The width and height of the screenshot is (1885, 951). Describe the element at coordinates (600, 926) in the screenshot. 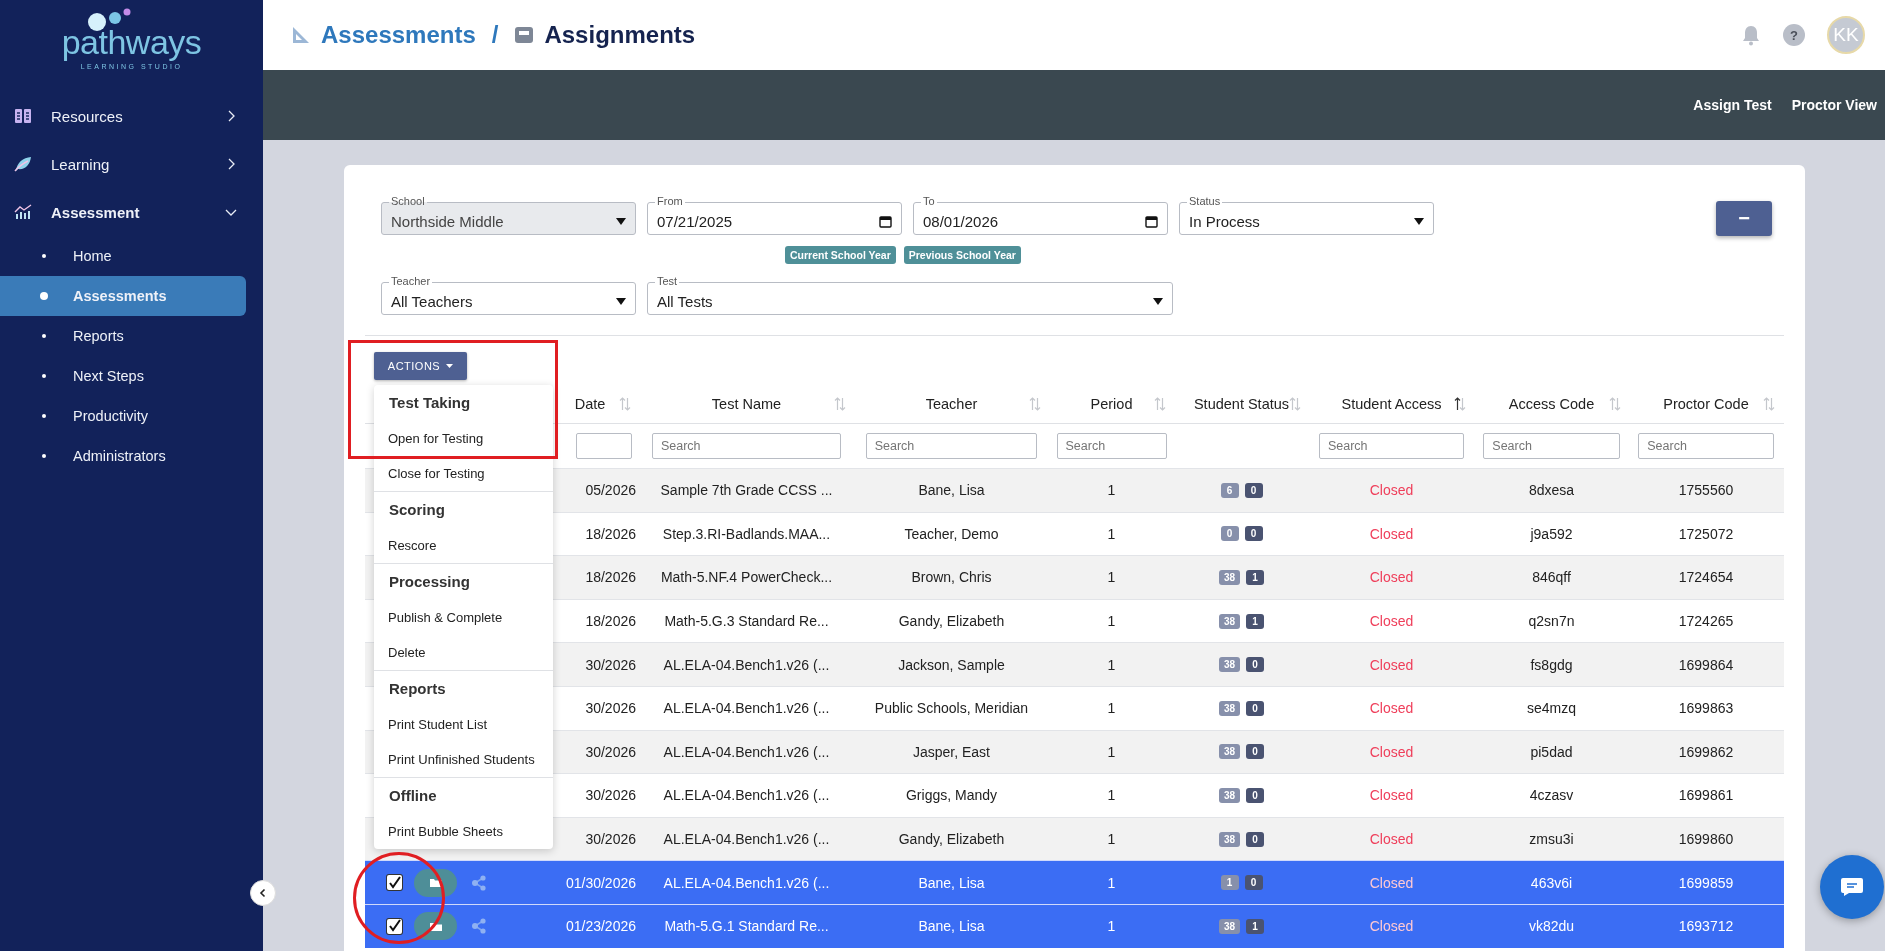

I see `table-cell: 01/23/2026` at that location.